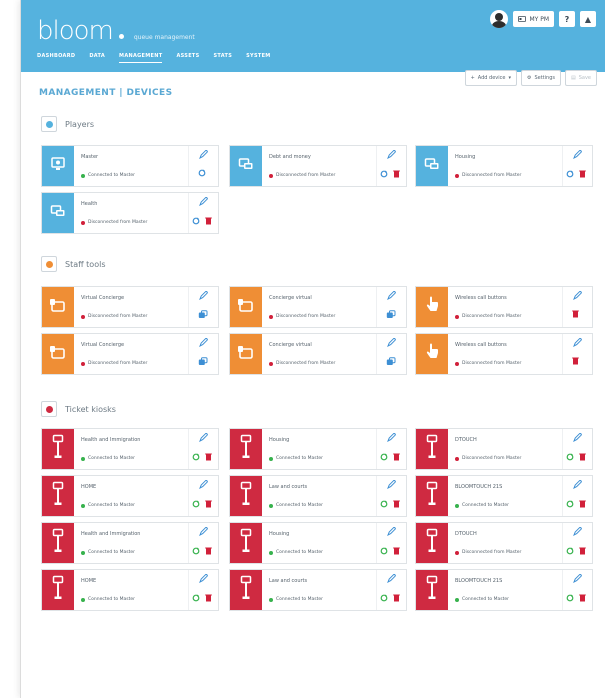 Image resolution: width=605 pixels, height=698 pixels. I want to click on nav-management: MANAGEMENT, so click(141, 58).